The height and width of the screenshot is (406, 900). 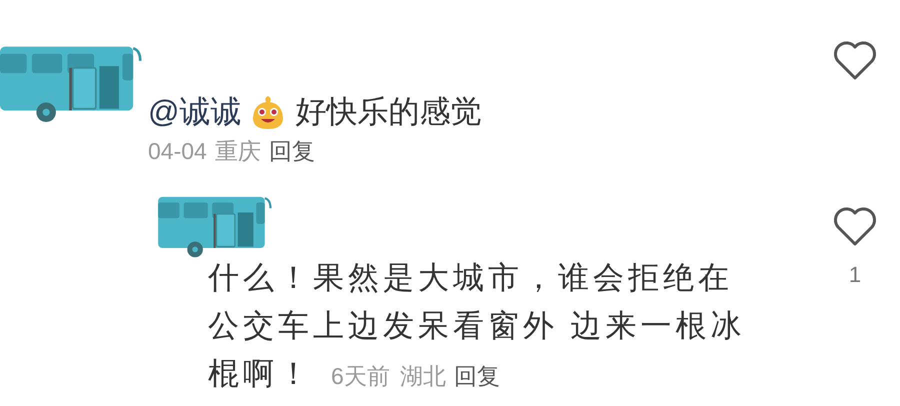 What do you see at coordinates (360, 376) in the screenshot?
I see `comment-time: 6天前` at bounding box center [360, 376].